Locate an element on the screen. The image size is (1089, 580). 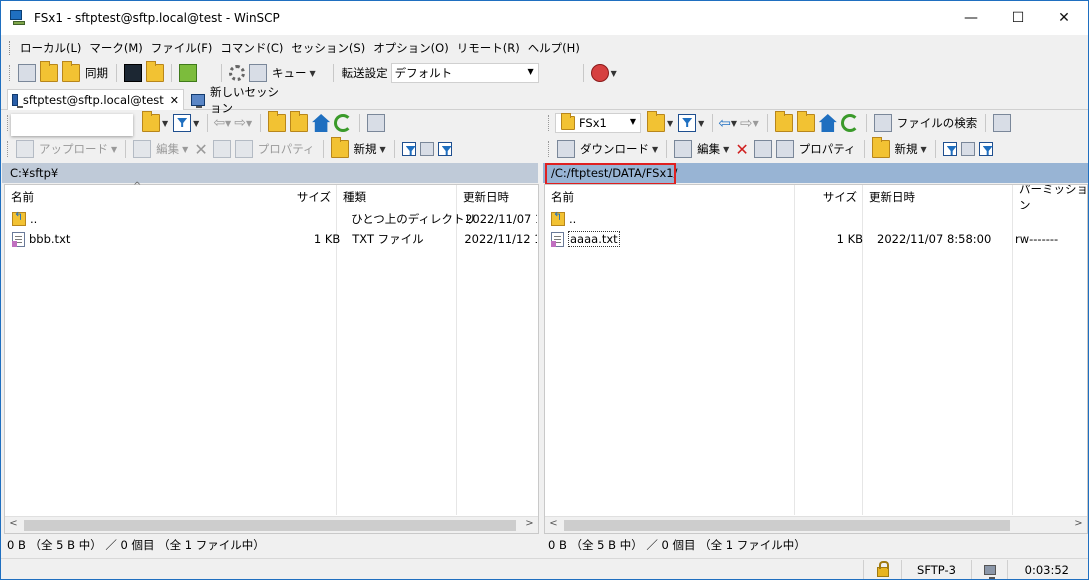
properties-icon is located at coordinates (784, 149).